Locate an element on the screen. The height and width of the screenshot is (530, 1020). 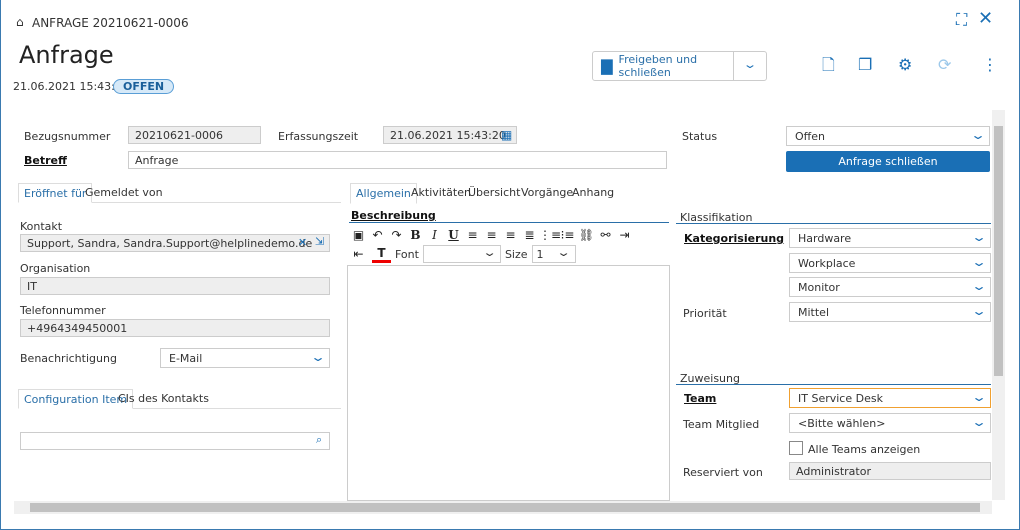
editor-toolbar: ▣ ↶ ↷ B I U ≡ ≡ ≡ ≣ ⋮≡⁝≡ ⛓ ⚯ ⇥ is located at coordinates (509, 235).